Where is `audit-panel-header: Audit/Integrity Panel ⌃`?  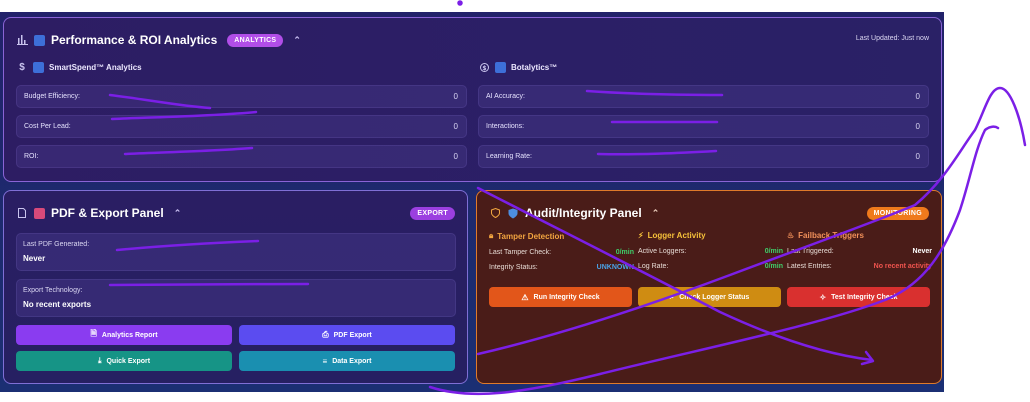 audit-panel-header: Audit/Integrity Panel ⌃ is located at coordinates (574, 213).